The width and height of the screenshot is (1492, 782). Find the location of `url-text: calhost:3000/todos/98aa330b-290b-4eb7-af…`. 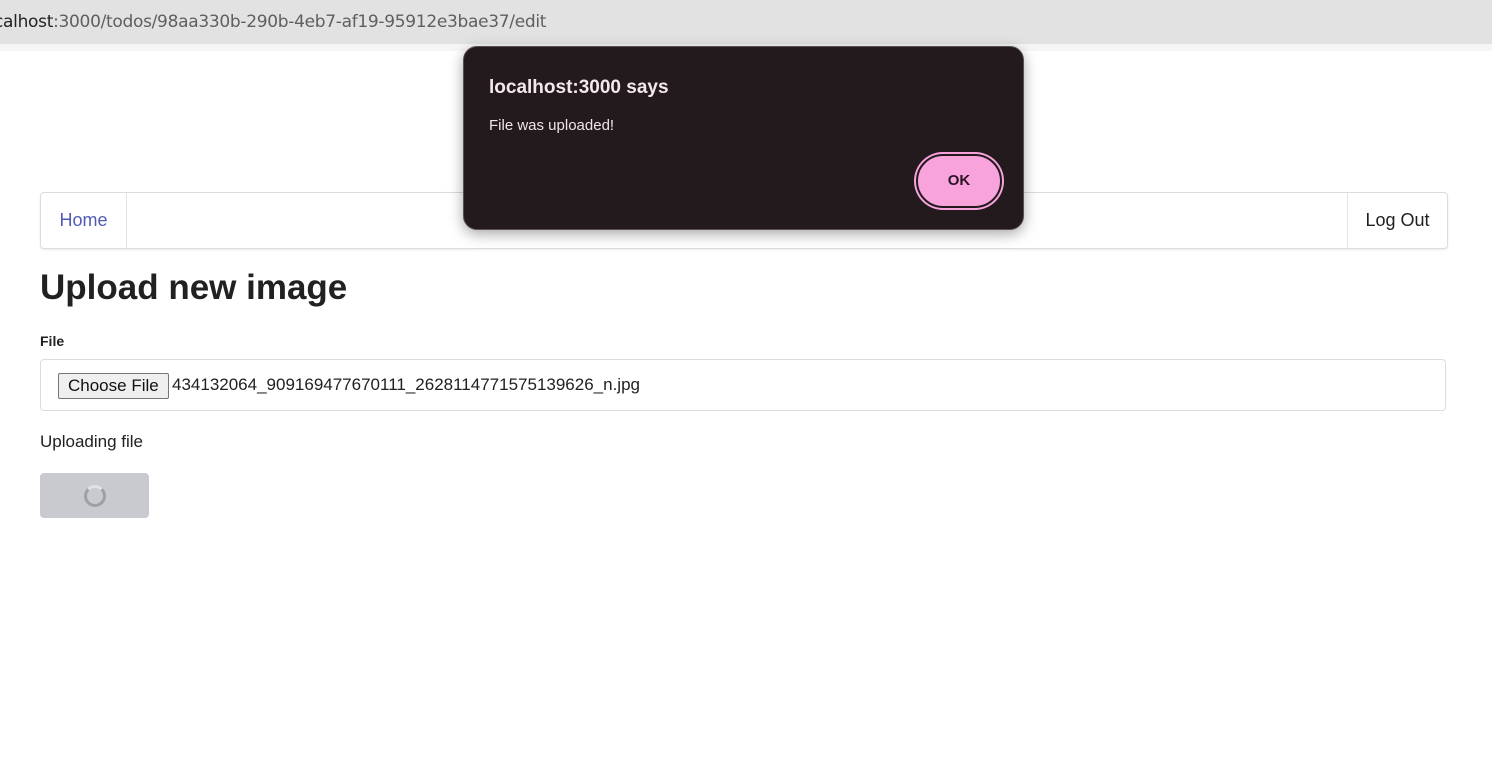

url-text: calhost:3000/todos/98aa330b-290b-4eb7-af… is located at coordinates (273, 22).